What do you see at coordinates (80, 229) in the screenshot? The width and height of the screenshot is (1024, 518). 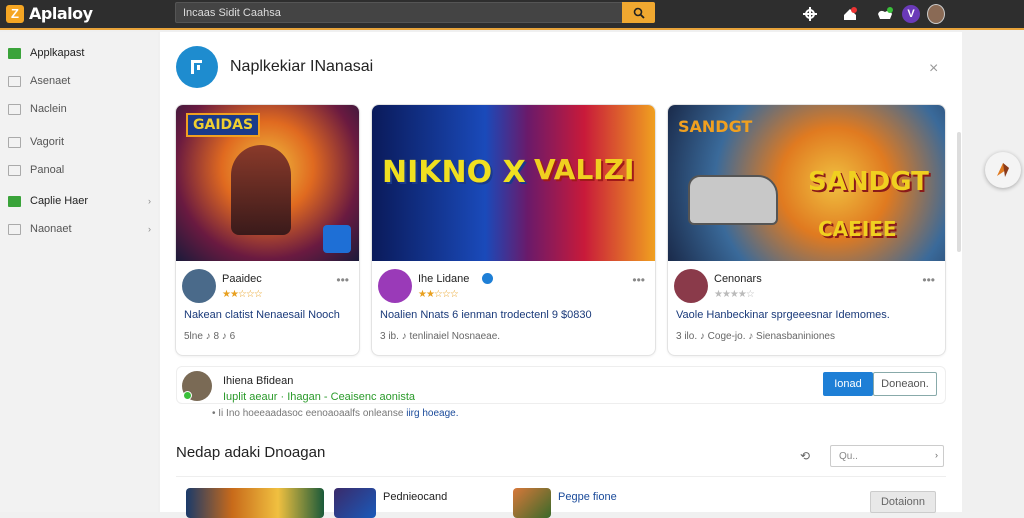 I see `sidebar-item-naonaet: Naonaet ›` at bounding box center [80, 229].